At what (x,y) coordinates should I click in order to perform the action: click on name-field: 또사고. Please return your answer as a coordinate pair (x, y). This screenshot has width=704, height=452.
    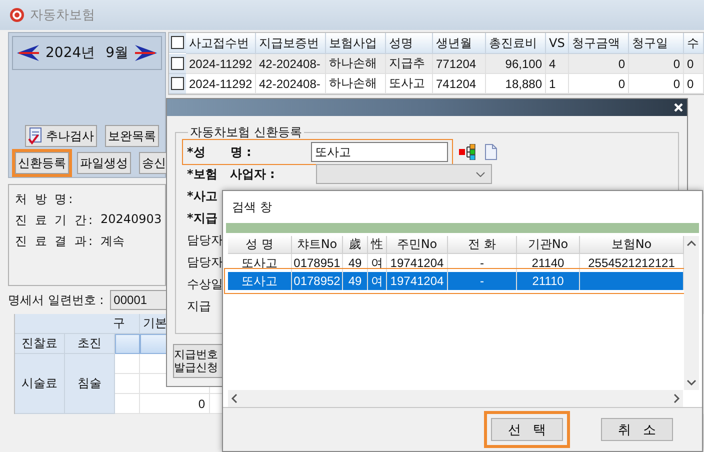
    Looking at the image, I should click on (379, 152).